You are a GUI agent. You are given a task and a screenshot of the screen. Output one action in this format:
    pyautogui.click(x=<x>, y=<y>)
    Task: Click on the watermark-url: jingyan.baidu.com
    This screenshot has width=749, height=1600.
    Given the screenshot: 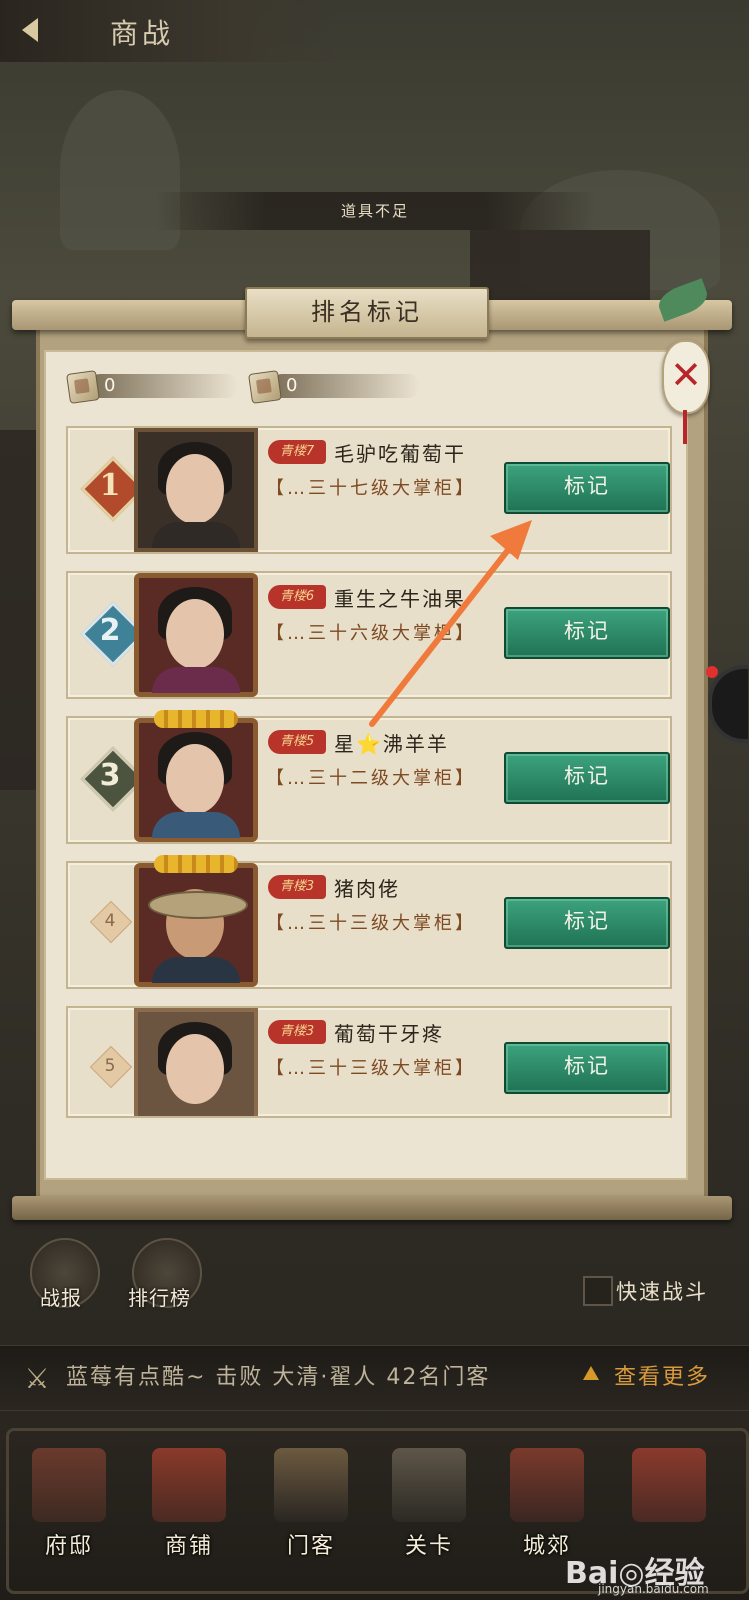 What is the action you would take?
    pyautogui.click(x=653, y=1589)
    